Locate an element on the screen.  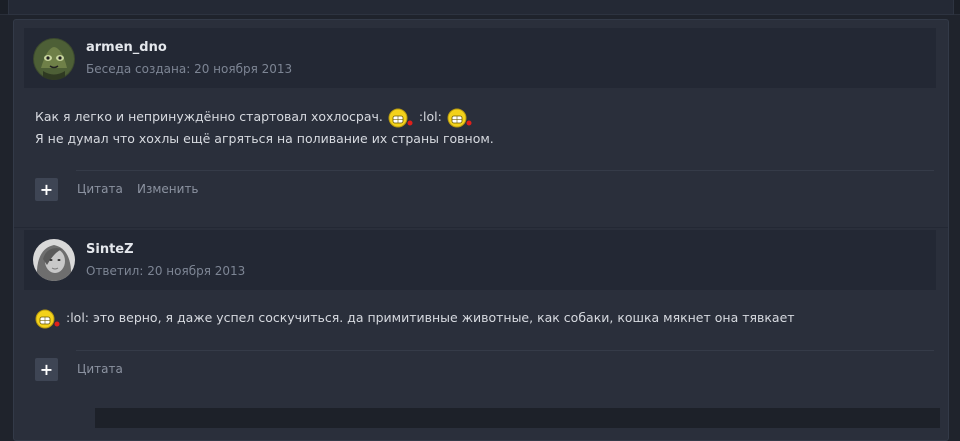
username: SinteZ is located at coordinates (110, 249).